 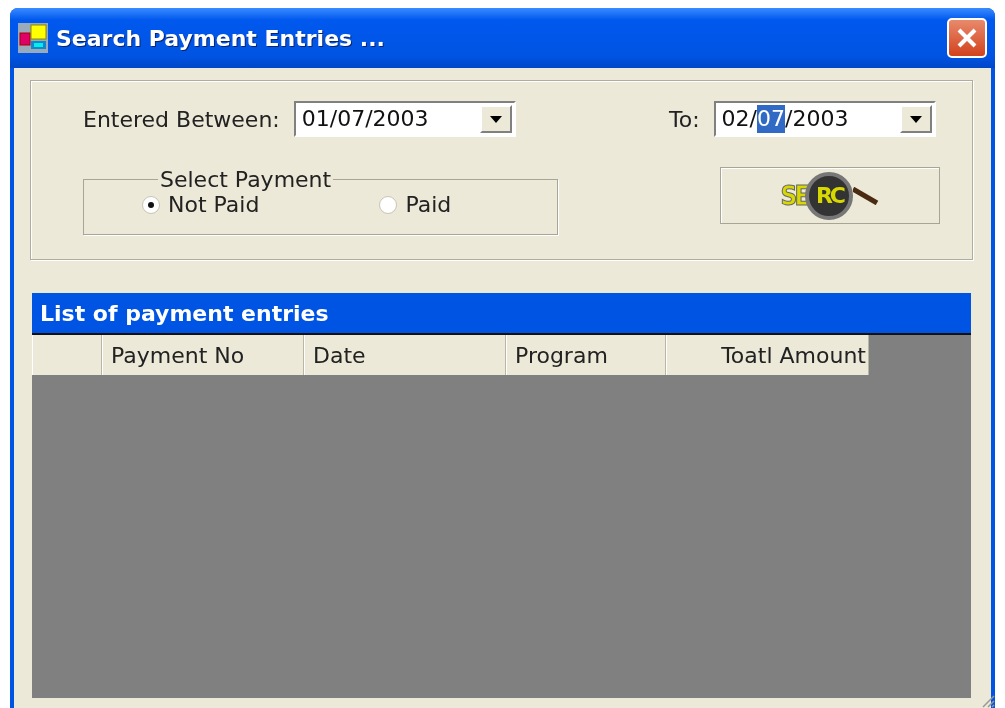 What do you see at coordinates (201, 204) in the screenshot?
I see `radio-option: Not Paid` at bounding box center [201, 204].